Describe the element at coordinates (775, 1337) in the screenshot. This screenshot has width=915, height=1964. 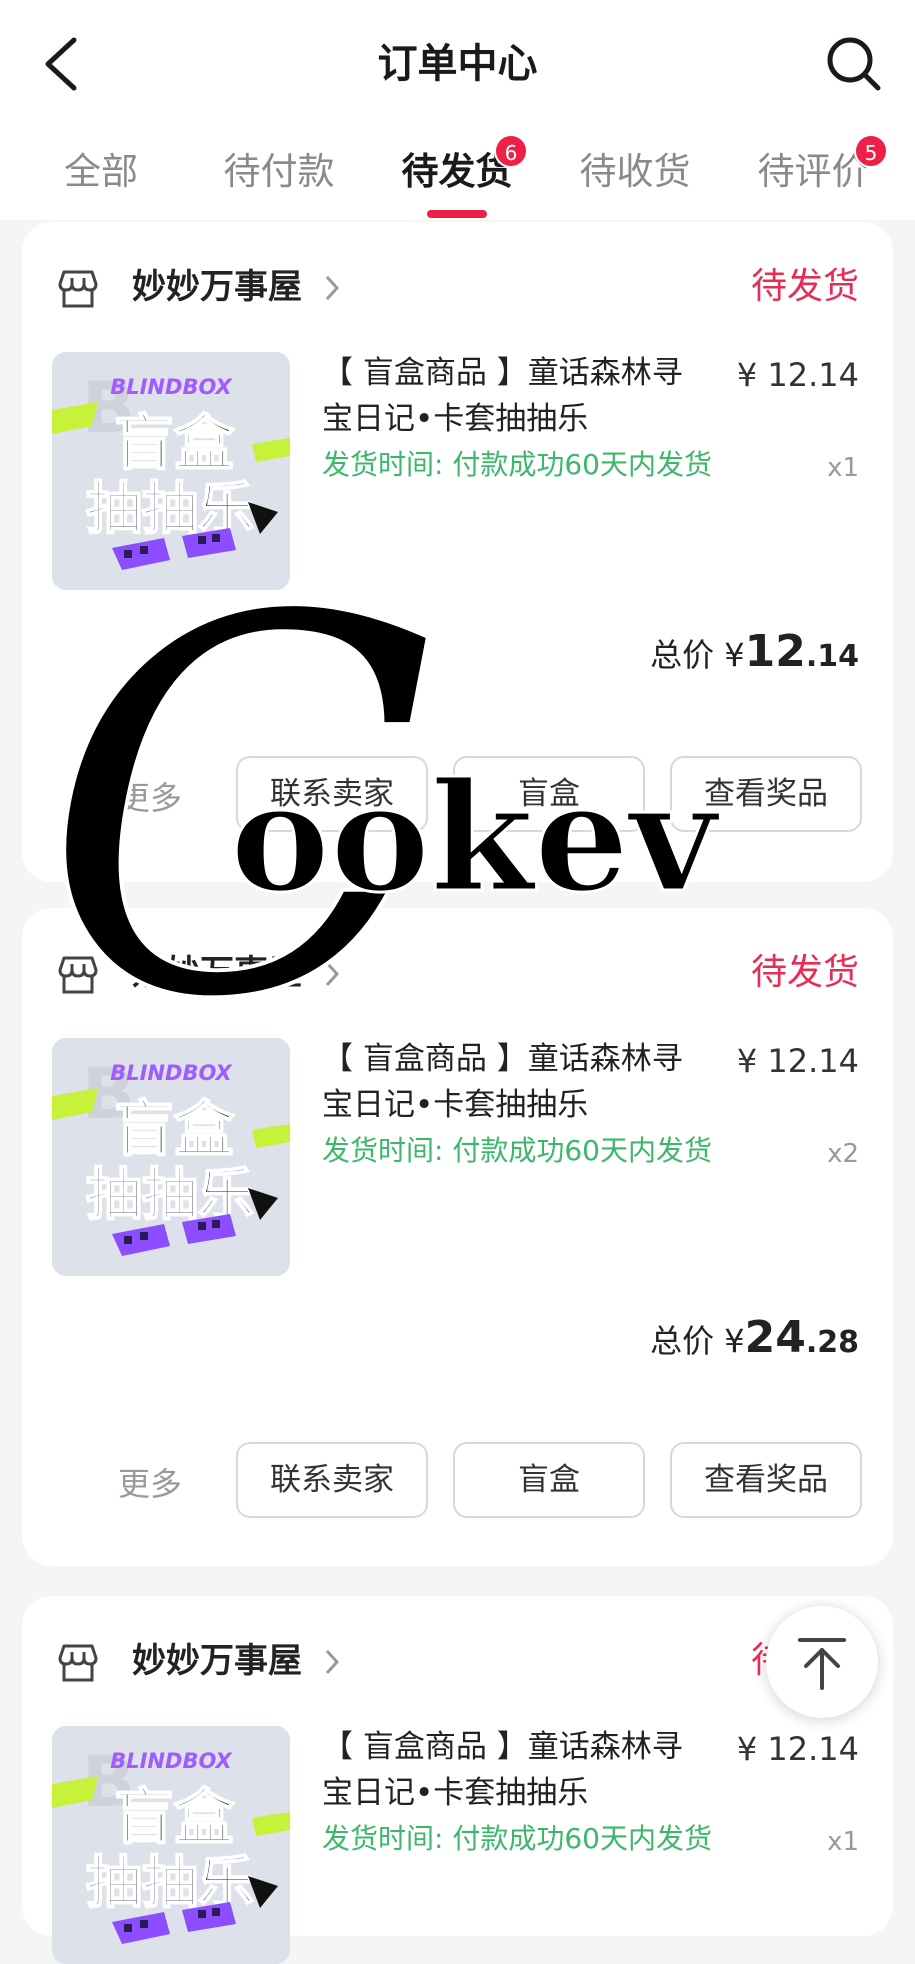
I see `total-integer: 24` at that location.